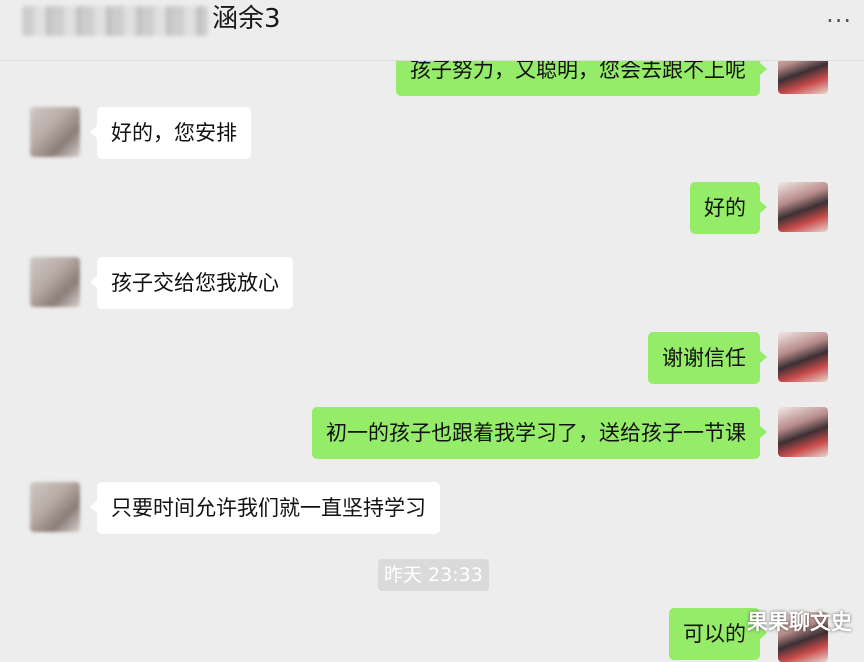  Describe the element at coordinates (433, 575) in the screenshot. I see `message-timestamp: 昨天 23:33` at that location.